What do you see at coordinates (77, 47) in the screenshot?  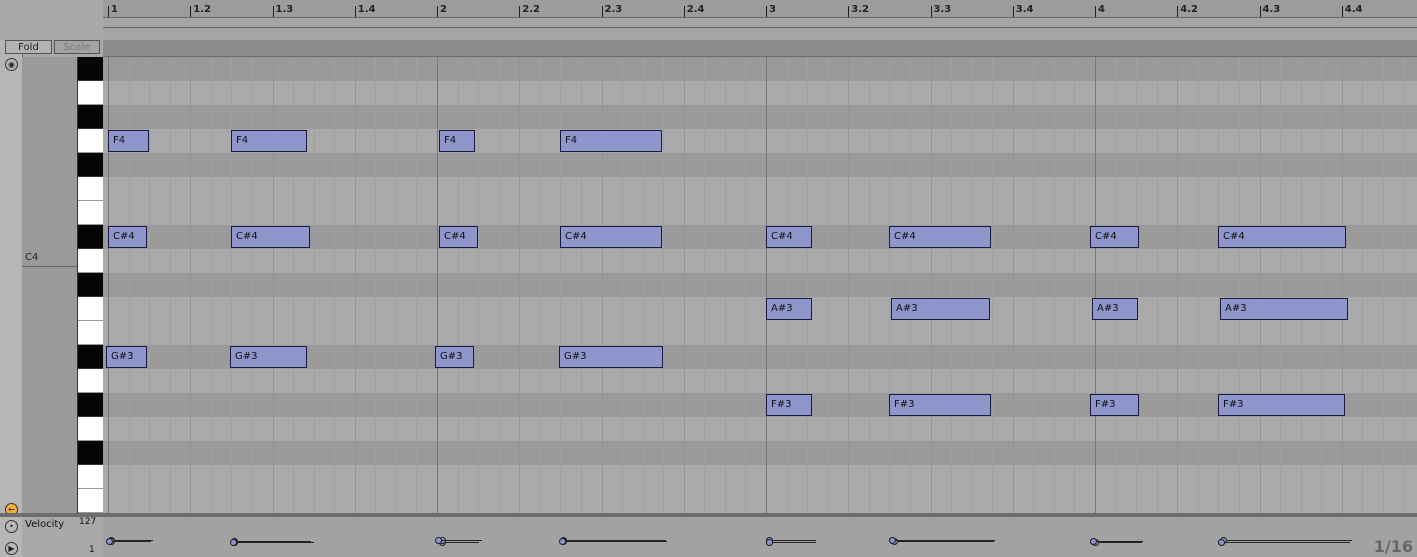 I see `scale-button: Scale` at bounding box center [77, 47].